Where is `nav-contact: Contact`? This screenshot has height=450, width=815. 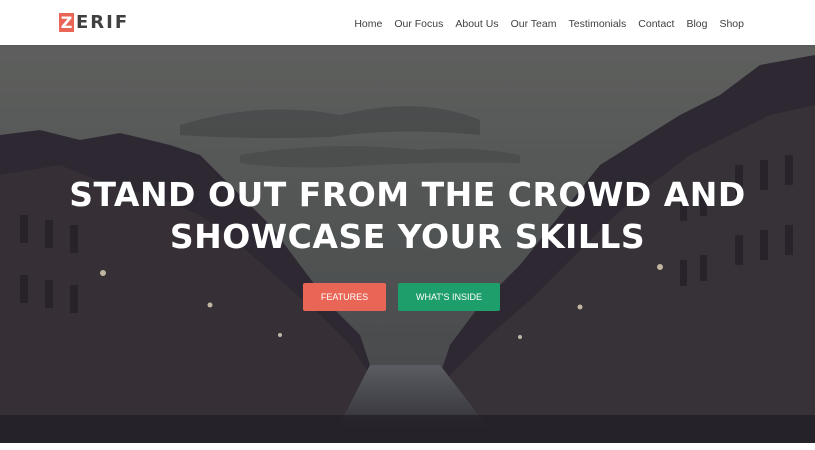 nav-contact: Contact is located at coordinates (656, 24).